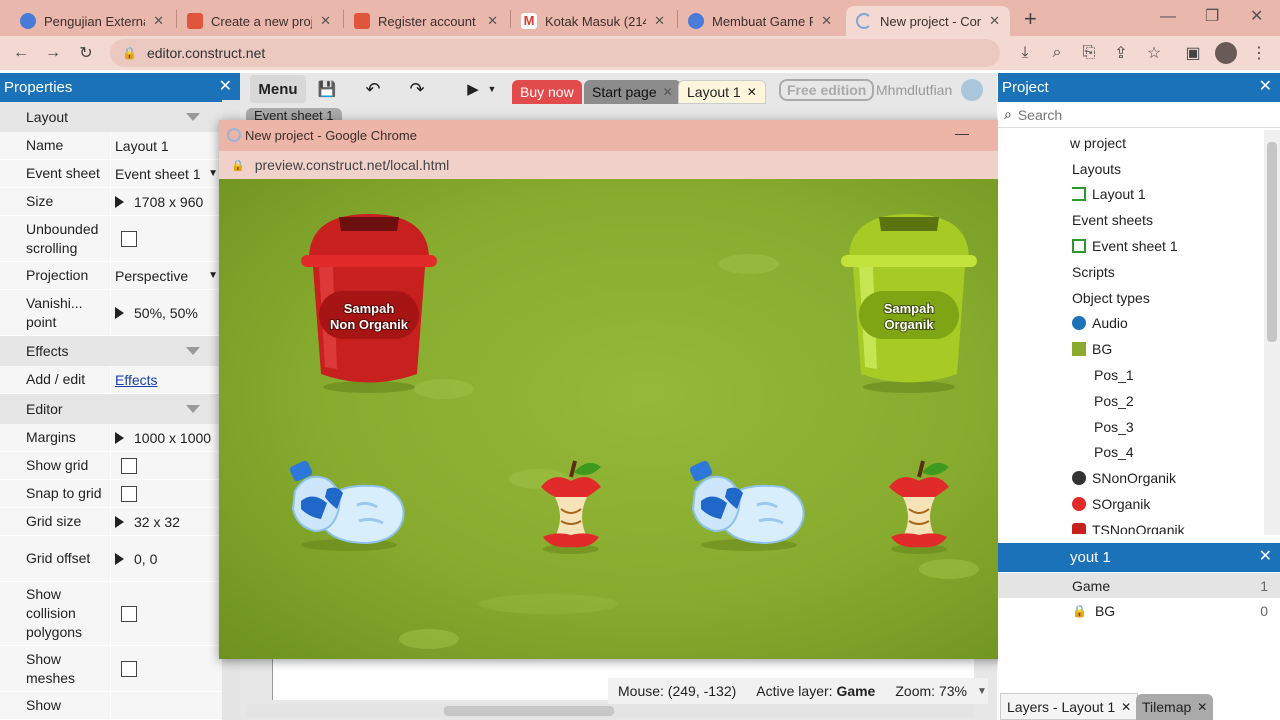  I want to click on browser-tab: Pengujian External ( ✕, so click(92, 21).